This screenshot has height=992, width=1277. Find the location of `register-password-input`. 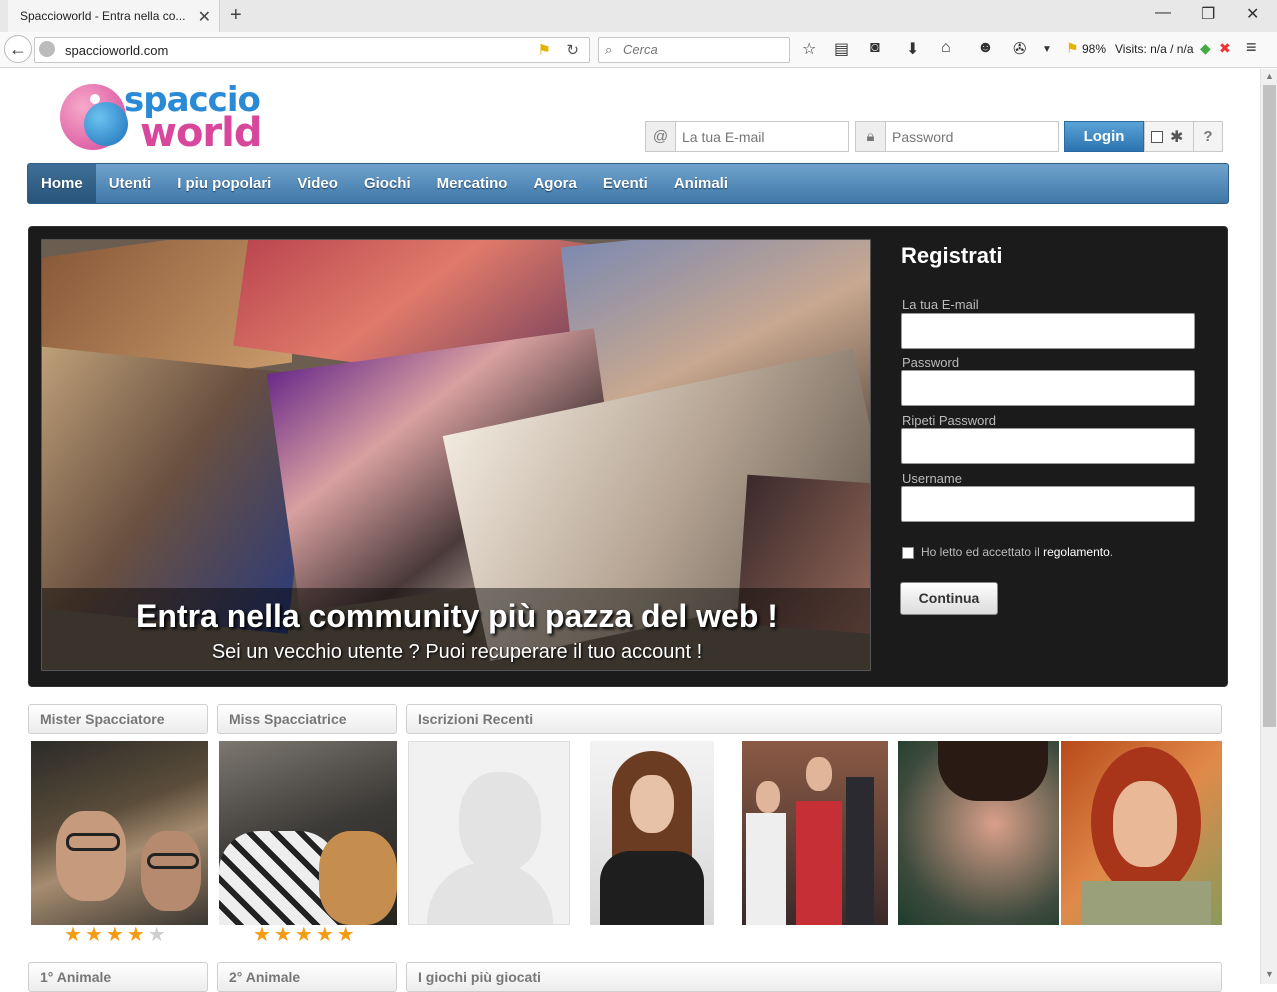

register-password-input is located at coordinates (1048, 388).